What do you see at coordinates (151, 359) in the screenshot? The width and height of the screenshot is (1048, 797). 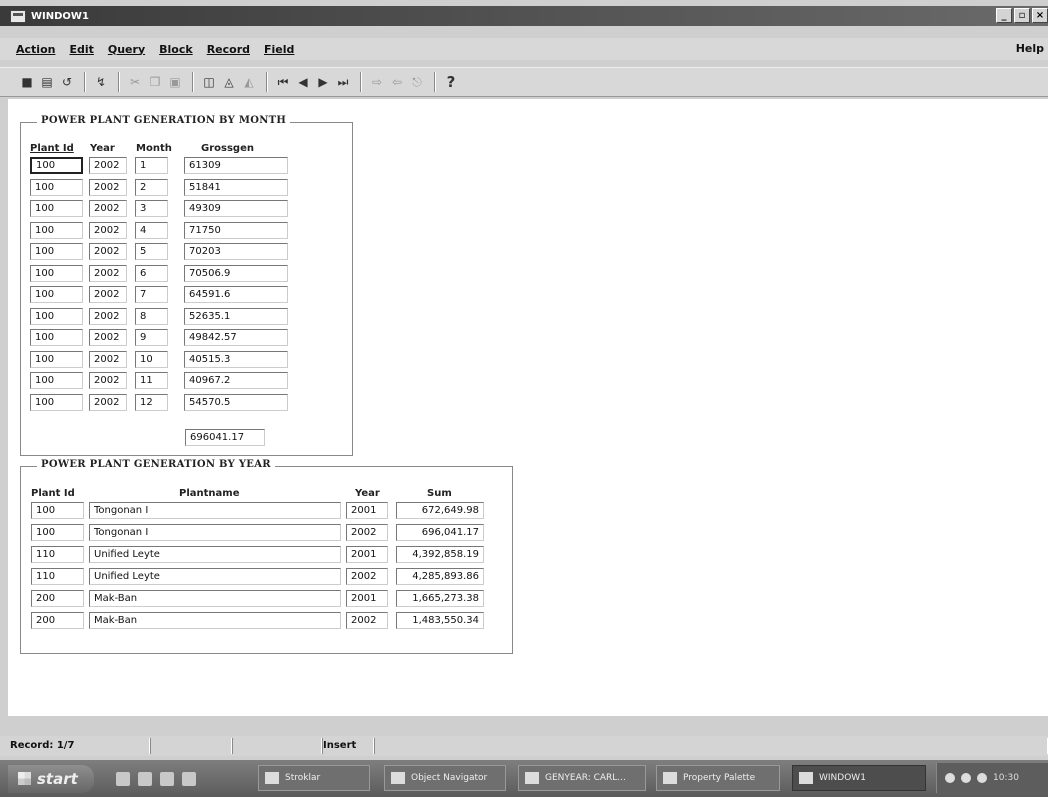 I see `month-field: 10` at bounding box center [151, 359].